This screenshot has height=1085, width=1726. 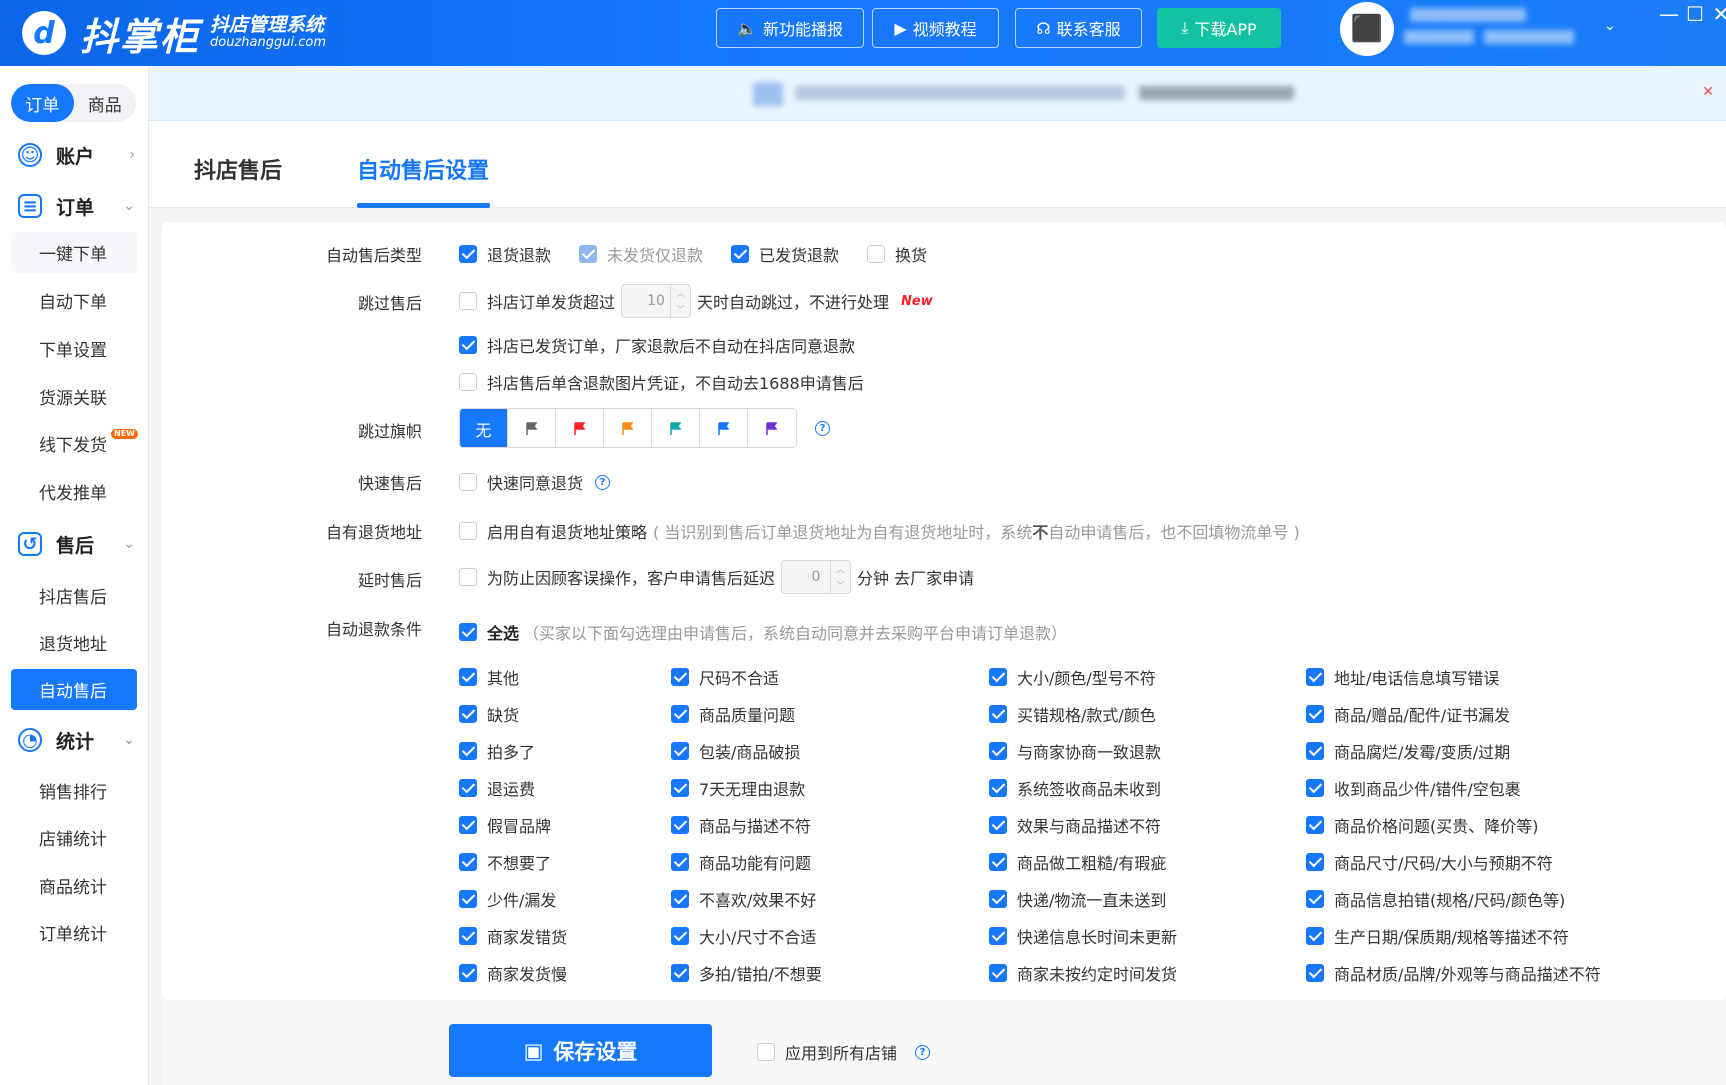 I want to click on condition-item: 商品质量问题, so click(x=733, y=714).